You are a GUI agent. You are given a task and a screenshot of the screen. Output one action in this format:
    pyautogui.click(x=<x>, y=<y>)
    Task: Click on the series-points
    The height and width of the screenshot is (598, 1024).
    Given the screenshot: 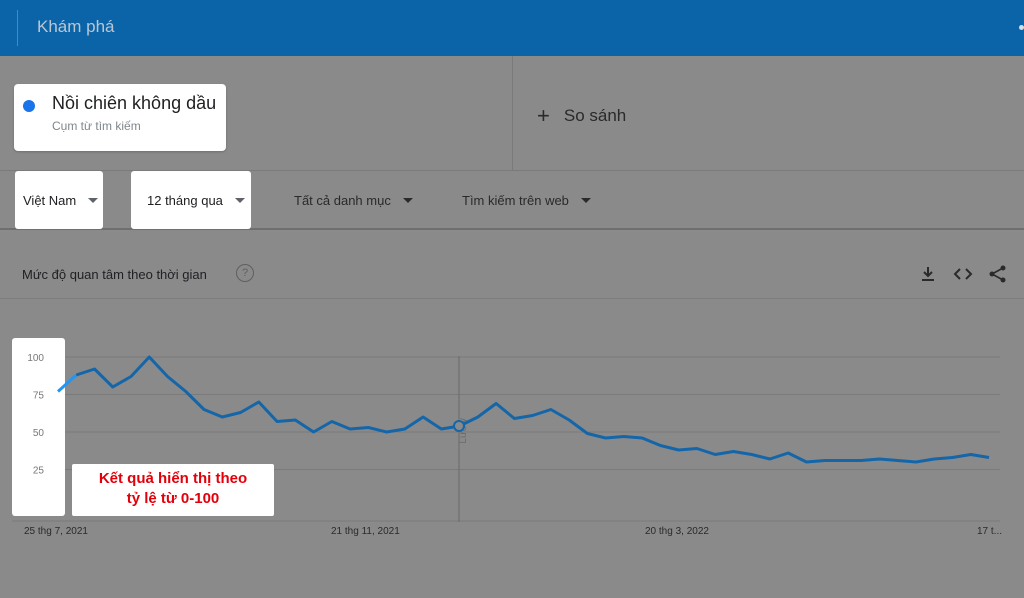 What is the action you would take?
    pyautogui.click(x=459, y=426)
    